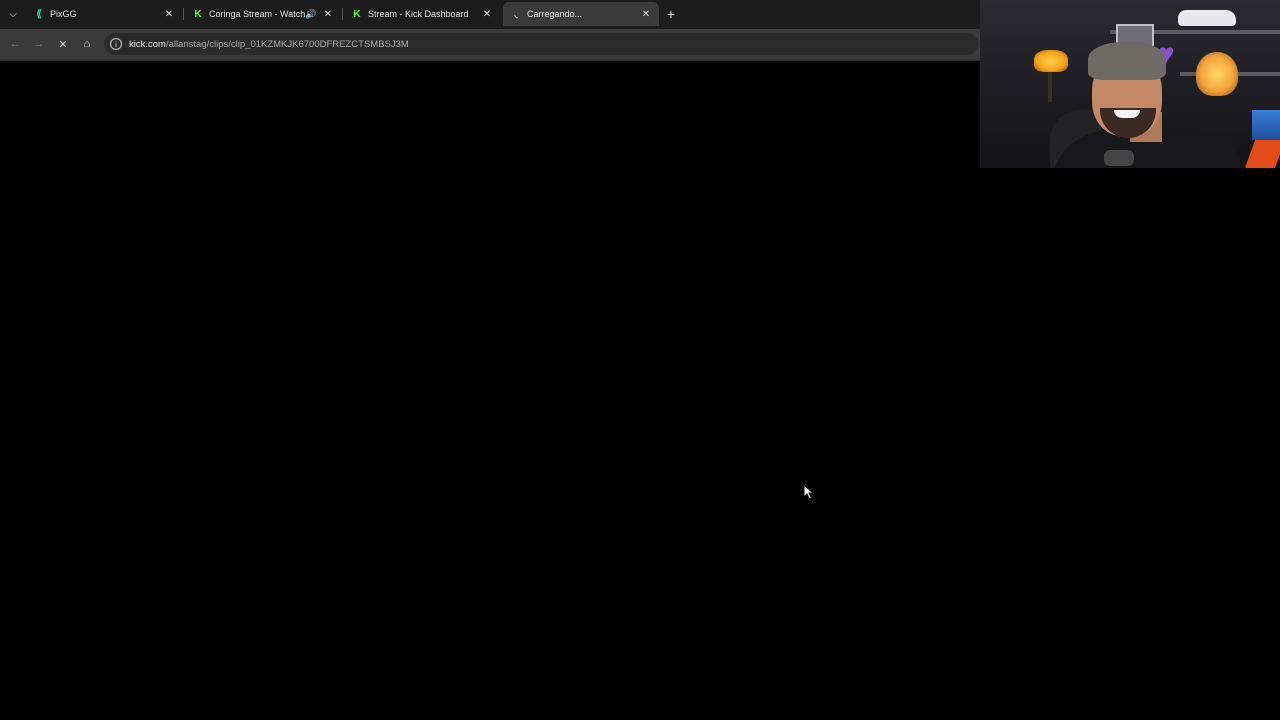  I want to click on chevron-down-icon: ⌵, so click(13, 14).